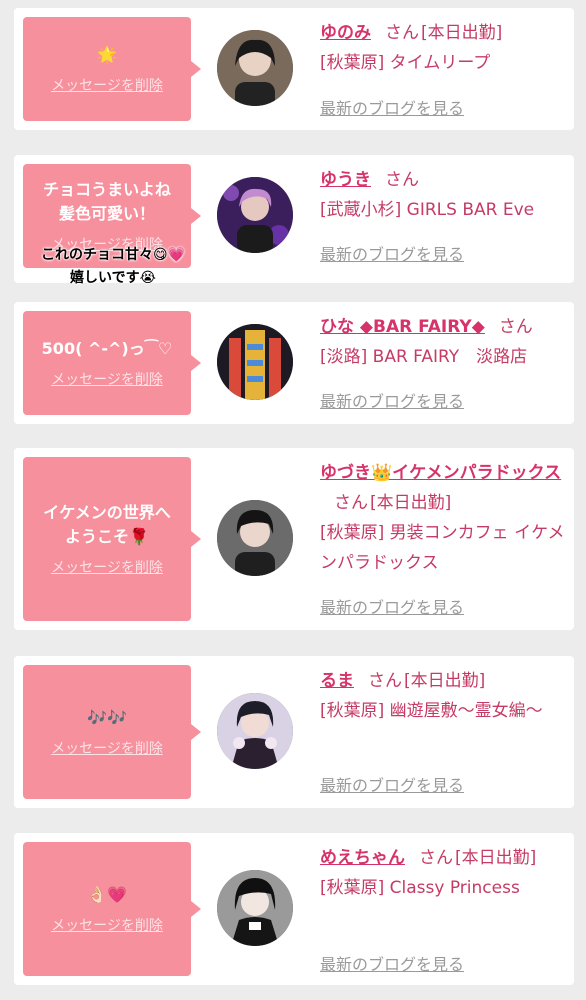  What do you see at coordinates (405, 63) in the screenshot?
I see `shop-name: [秋葉原] タイムリープ` at bounding box center [405, 63].